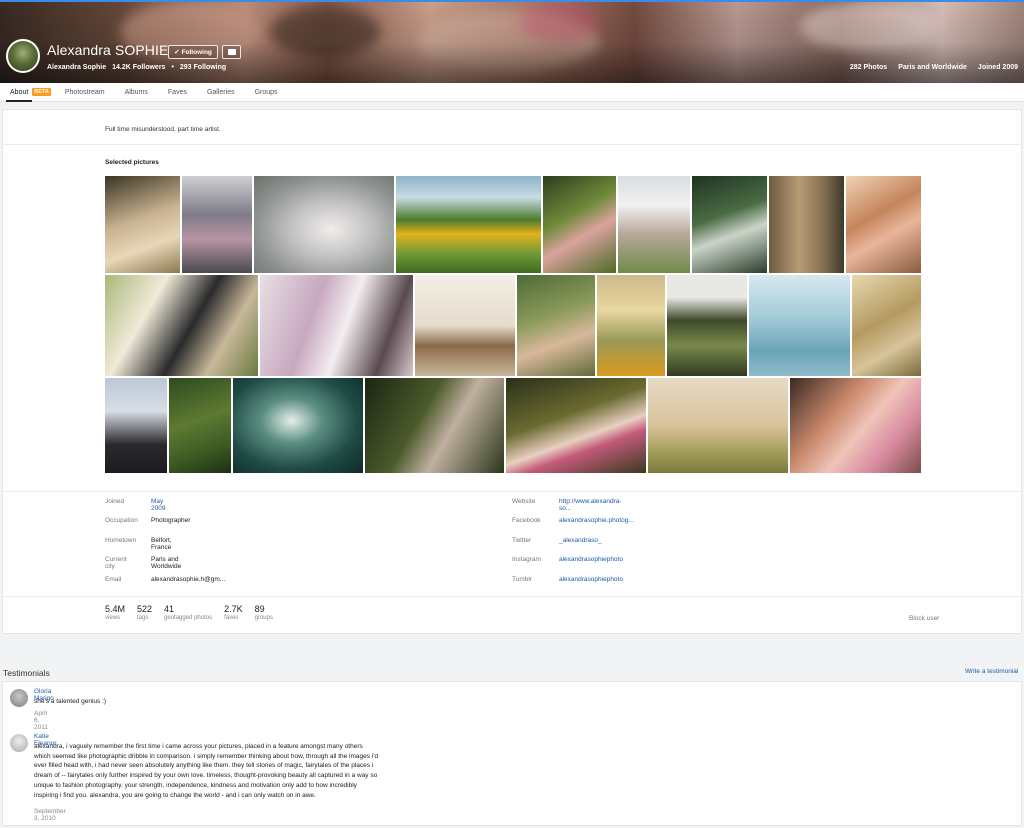  I want to click on info-current-city-value: Paris and Worldwide, so click(166, 563).